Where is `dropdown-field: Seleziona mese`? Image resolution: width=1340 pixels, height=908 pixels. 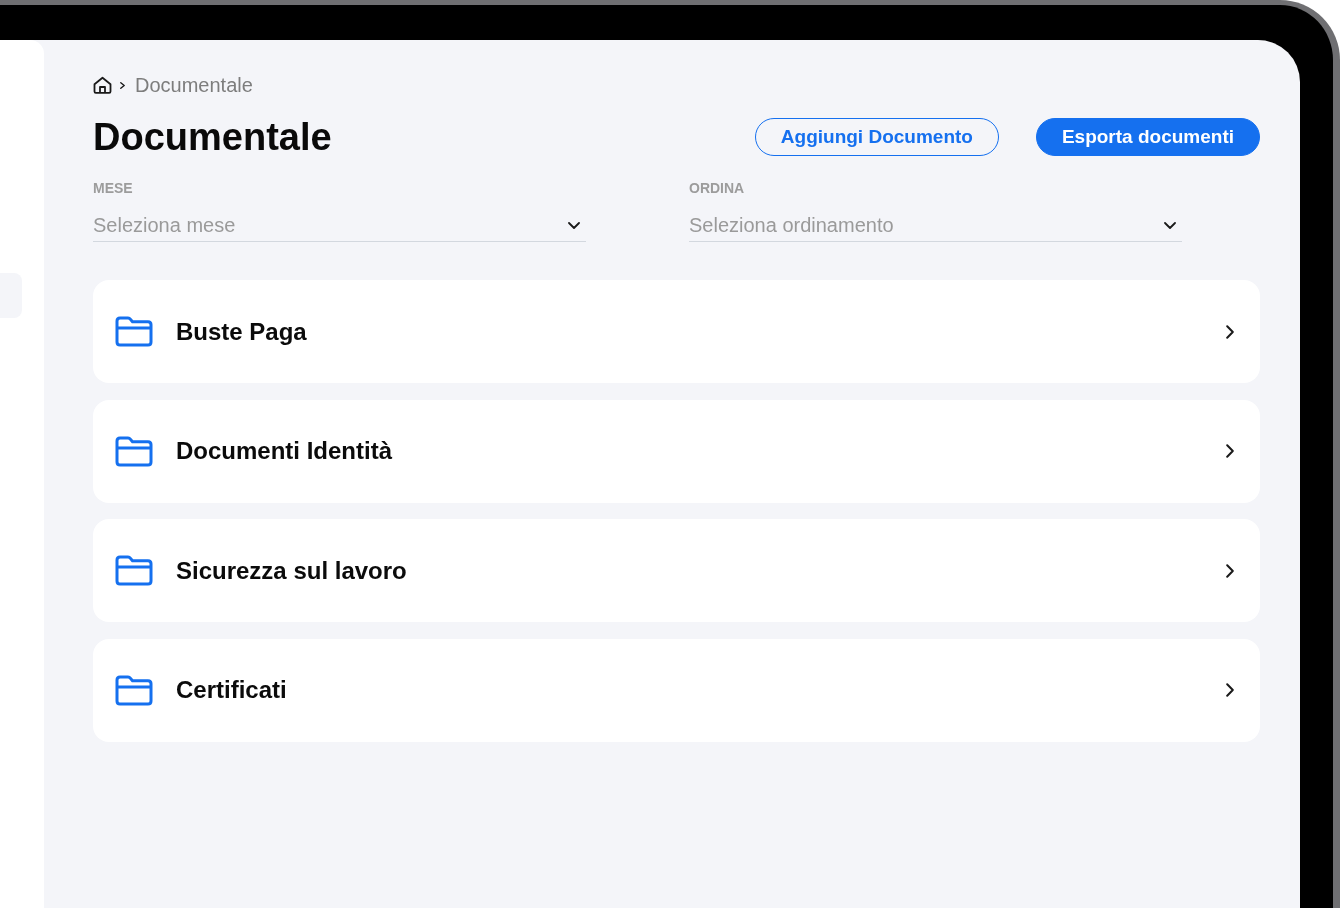 dropdown-field: Seleziona mese is located at coordinates (326, 225).